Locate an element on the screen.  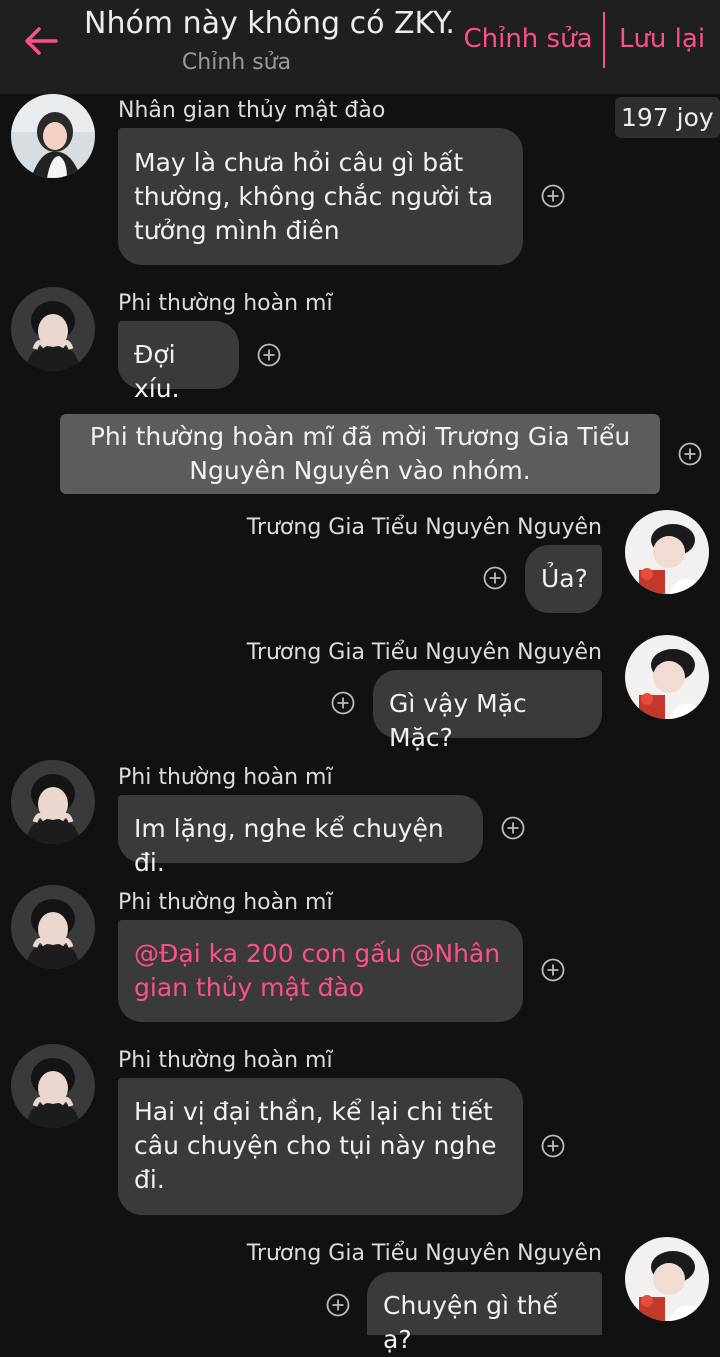
arrow-left-icon is located at coordinates (41, 41).